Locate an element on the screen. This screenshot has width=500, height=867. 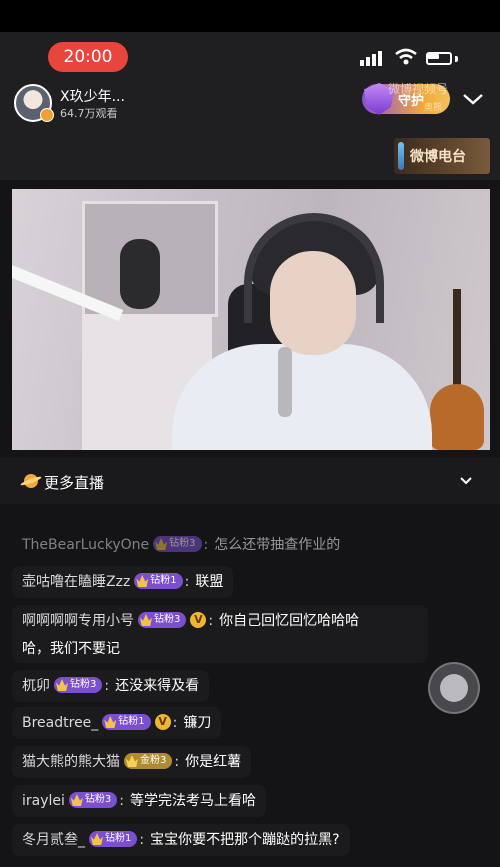
comment-user: iraylei is located at coordinates (43, 801).